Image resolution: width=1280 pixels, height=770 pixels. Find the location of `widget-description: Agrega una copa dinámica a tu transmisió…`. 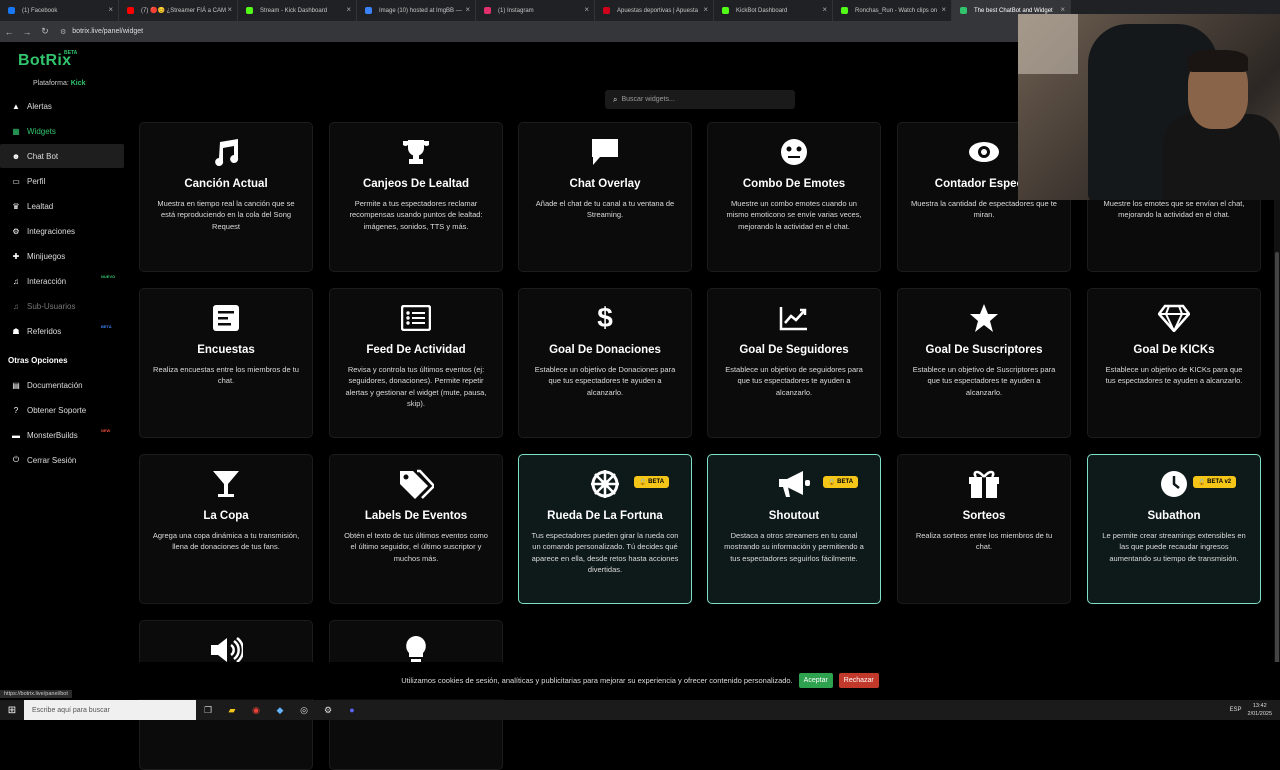

widget-description: Agrega una copa dinámica a tu transmisió… is located at coordinates (226, 541).